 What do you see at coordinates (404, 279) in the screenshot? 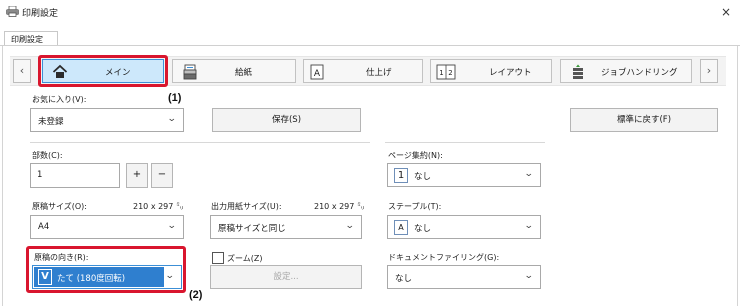
I see `document-filing-value: なし` at bounding box center [404, 279].